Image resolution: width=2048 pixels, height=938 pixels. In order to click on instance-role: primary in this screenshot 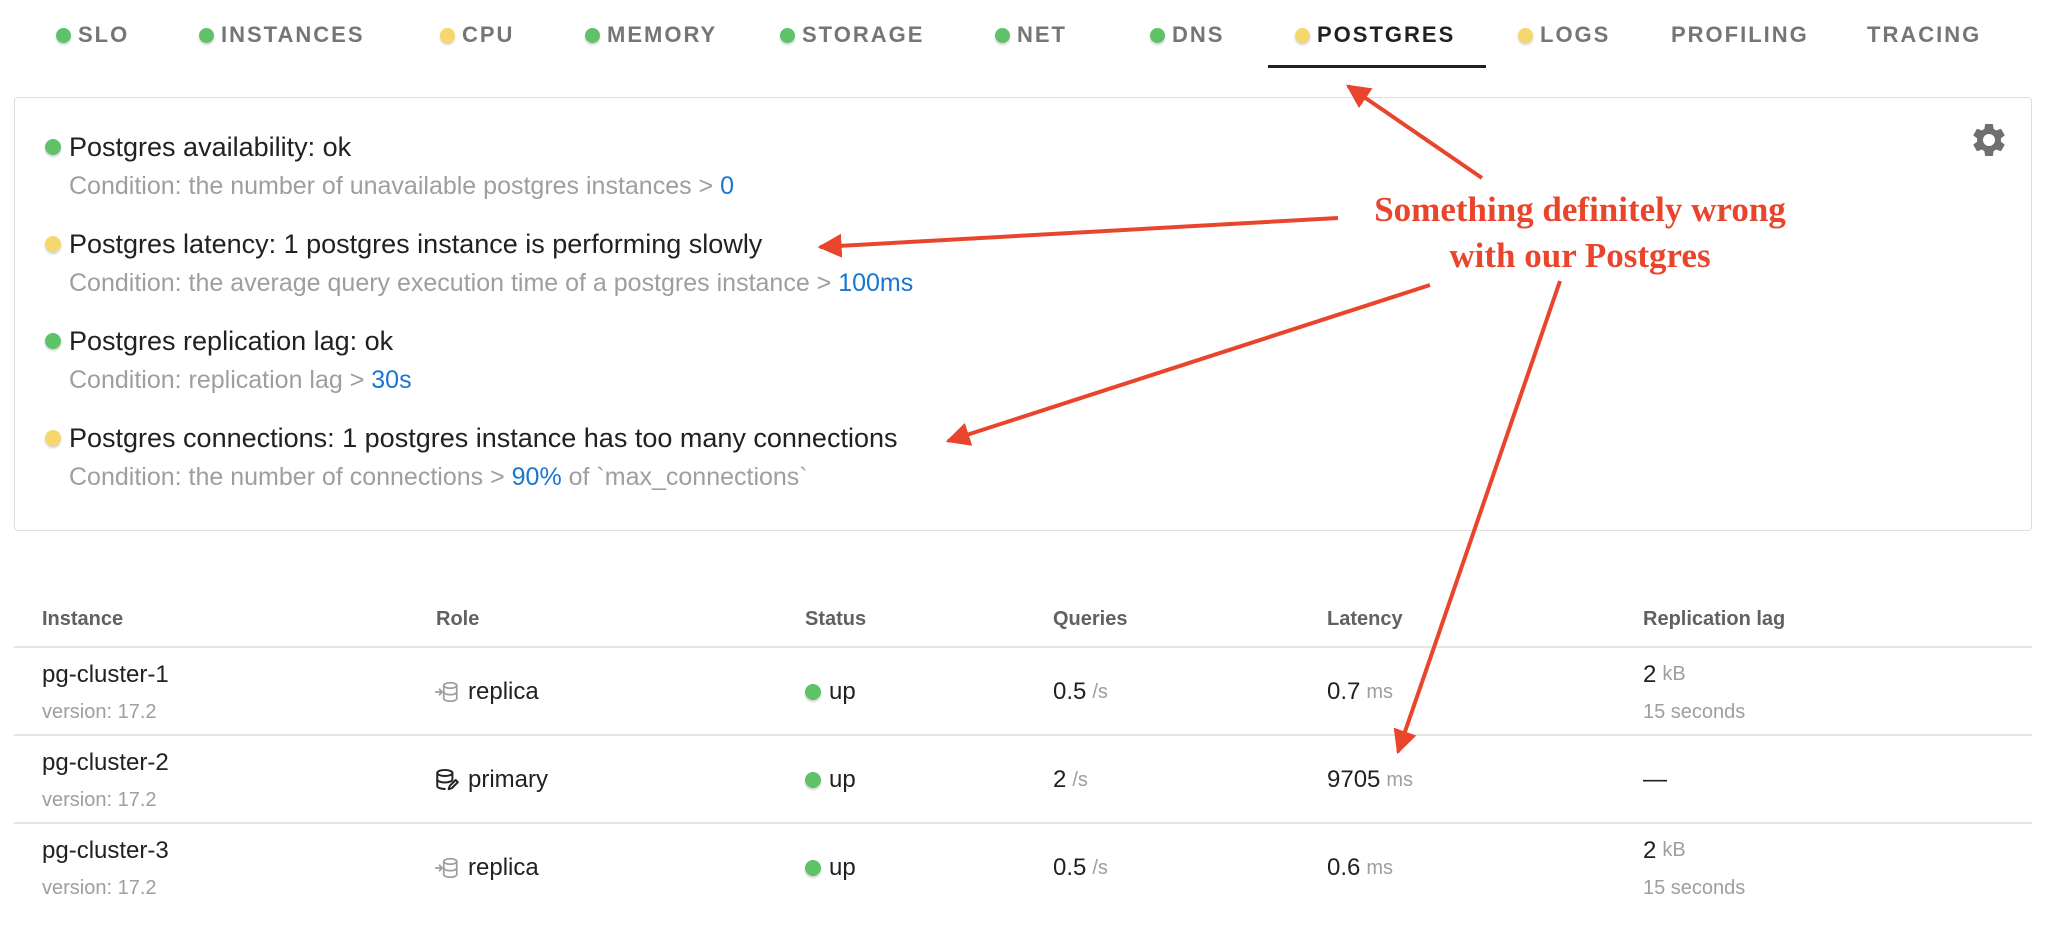, I will do `click(508, 779)`.